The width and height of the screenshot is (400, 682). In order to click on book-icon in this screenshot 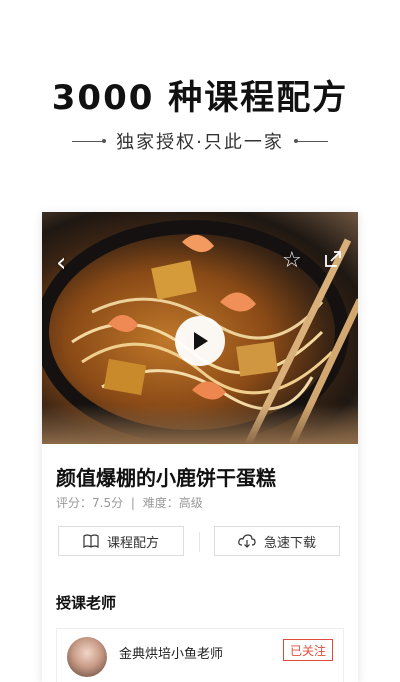, I will do `click(91, 541)`.